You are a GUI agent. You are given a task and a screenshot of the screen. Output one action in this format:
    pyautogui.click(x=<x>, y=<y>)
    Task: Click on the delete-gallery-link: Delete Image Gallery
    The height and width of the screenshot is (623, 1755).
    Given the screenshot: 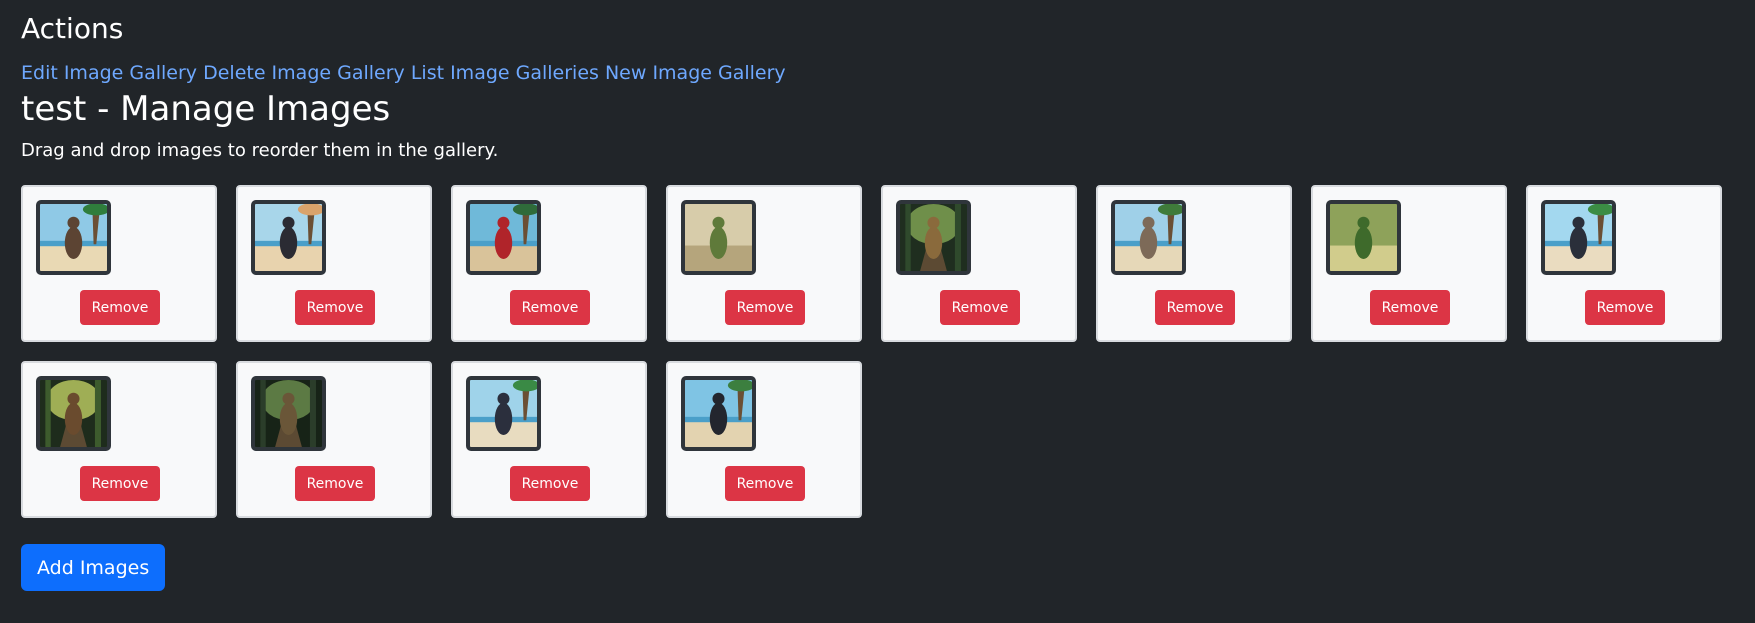 What is the action you would take?
    pyautogui.click(x=304, y=73)
    